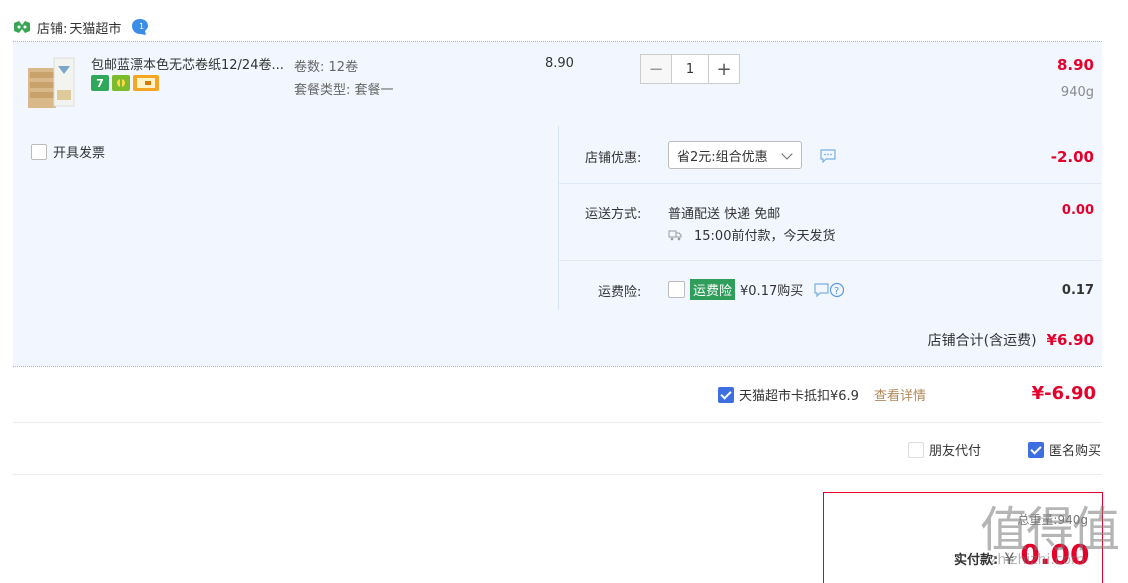 The width and height of the screenshot is (1128, 583). What do you see at coordinates (900, 394) in the screenshot?
I see `card-deduct-detail-link: 查看详情` at bounding box center [900, 394].